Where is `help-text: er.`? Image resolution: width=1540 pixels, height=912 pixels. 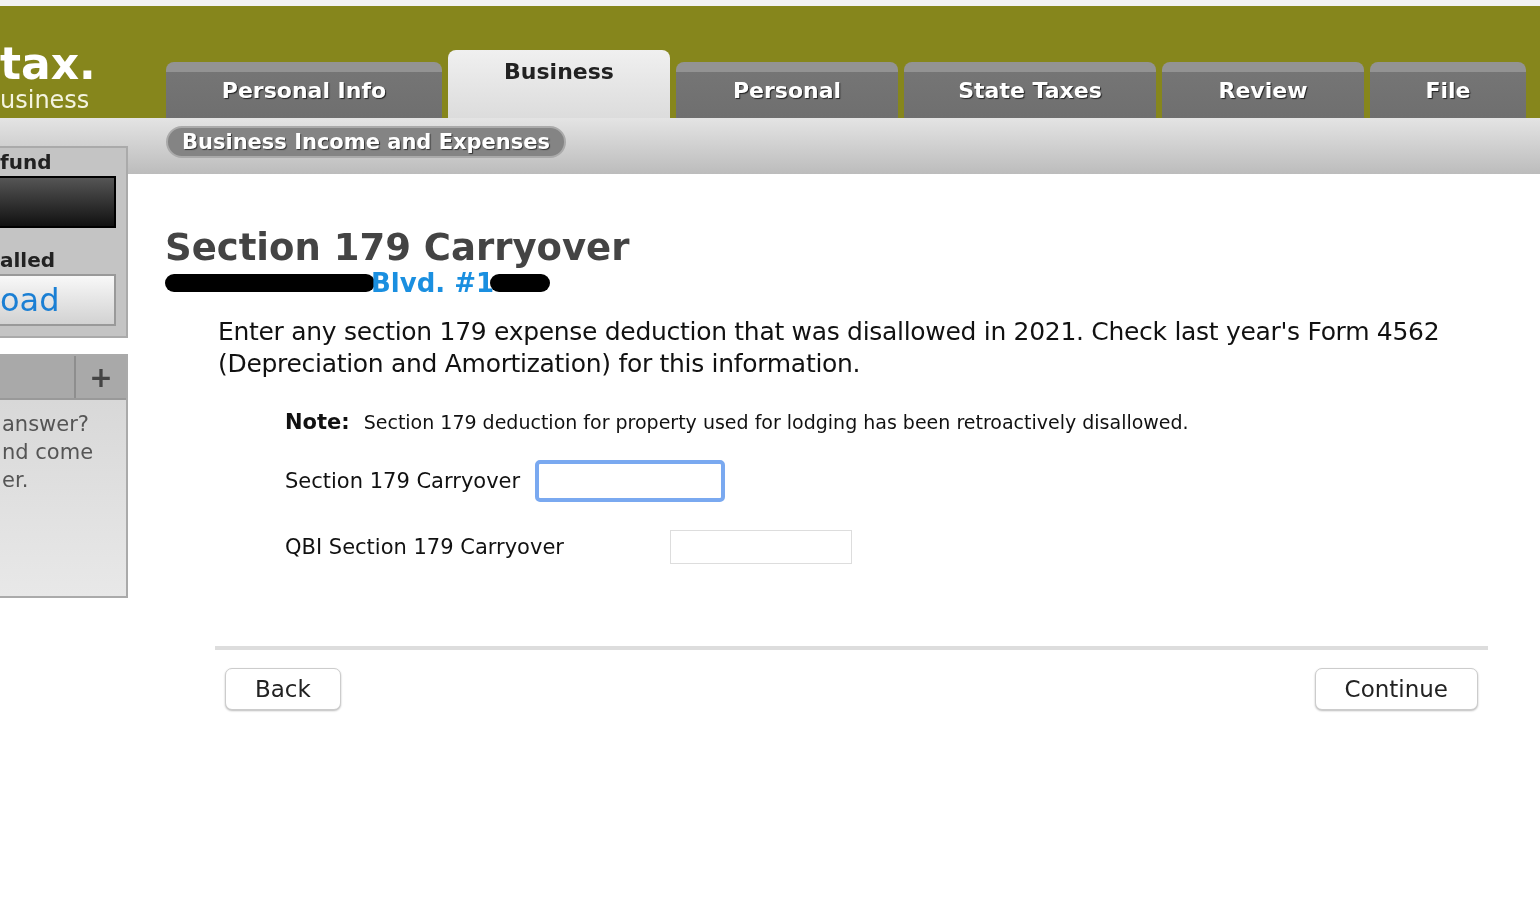 help-text: er. is located at coordinates (16, 480).